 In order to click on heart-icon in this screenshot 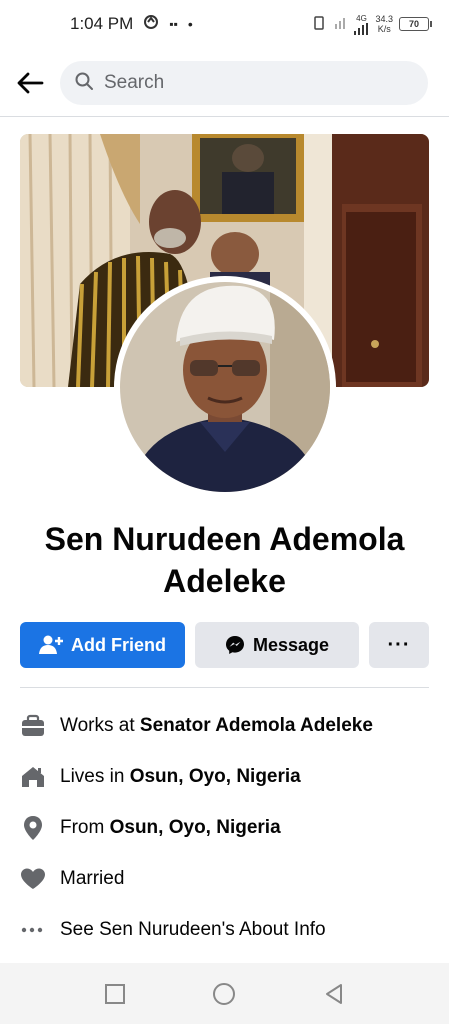, I will do `click(40, 879)`.